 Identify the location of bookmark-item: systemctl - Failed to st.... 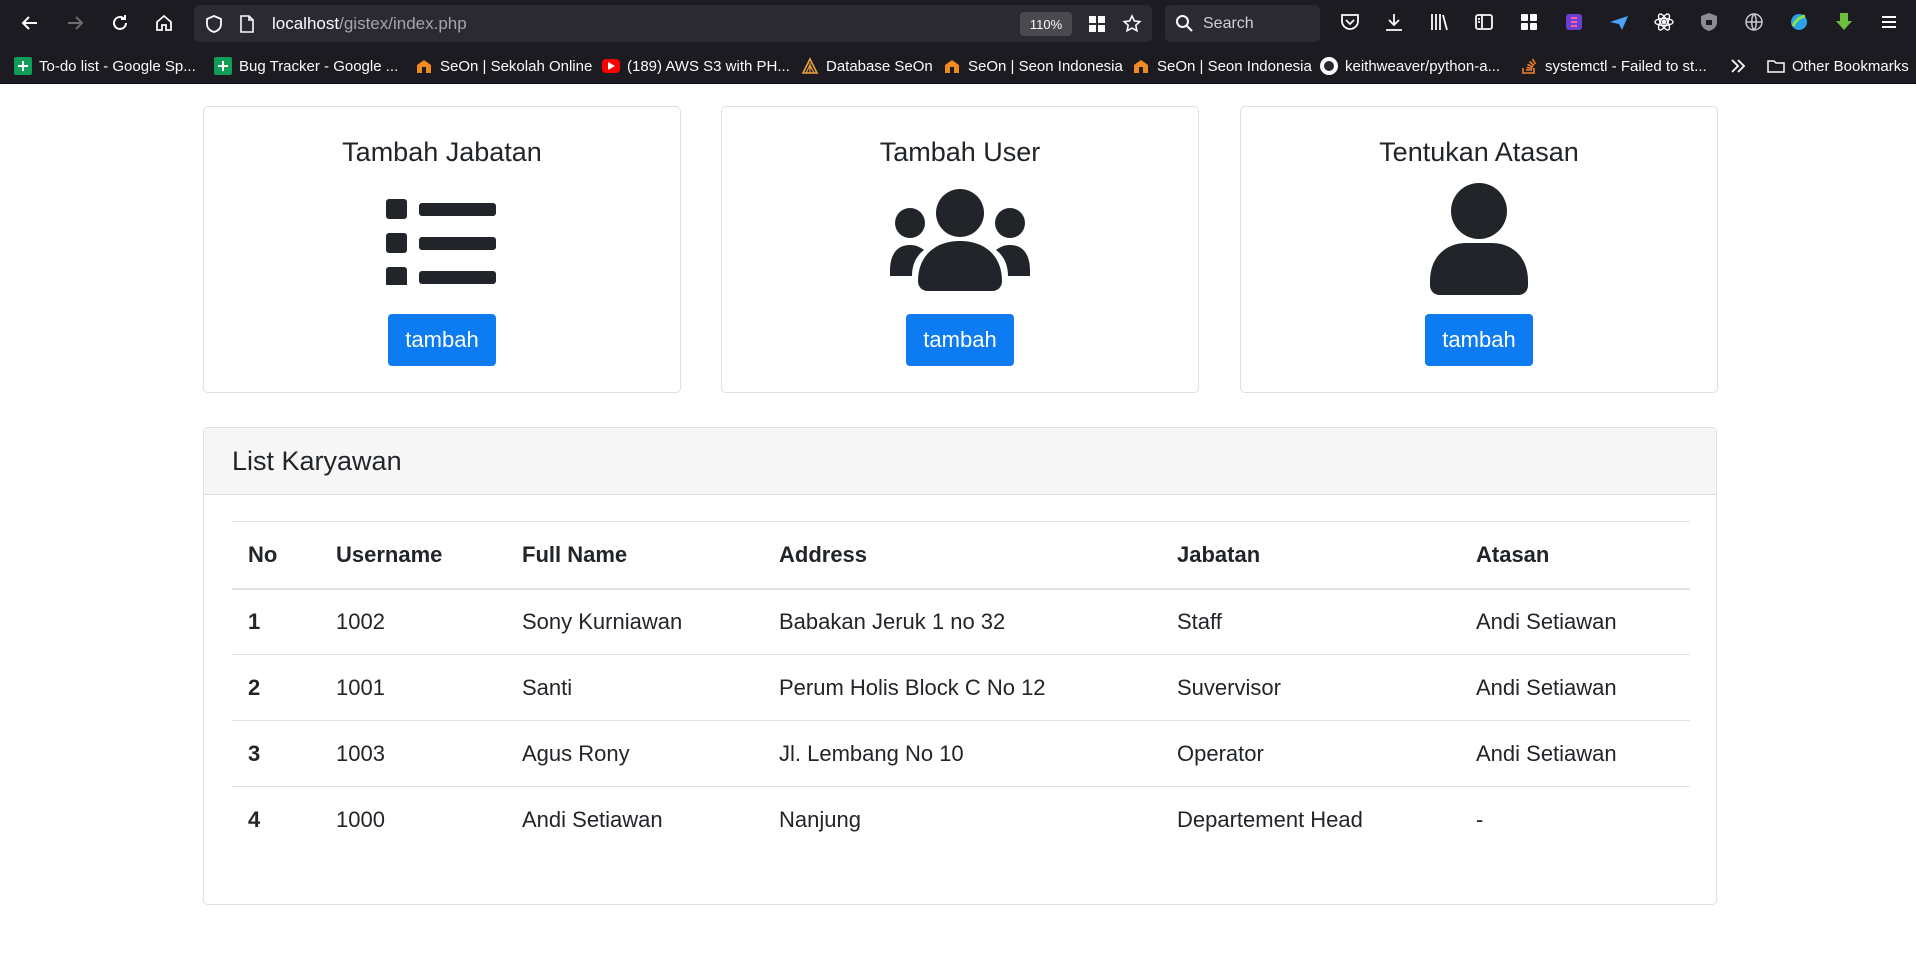
(1613, 66).